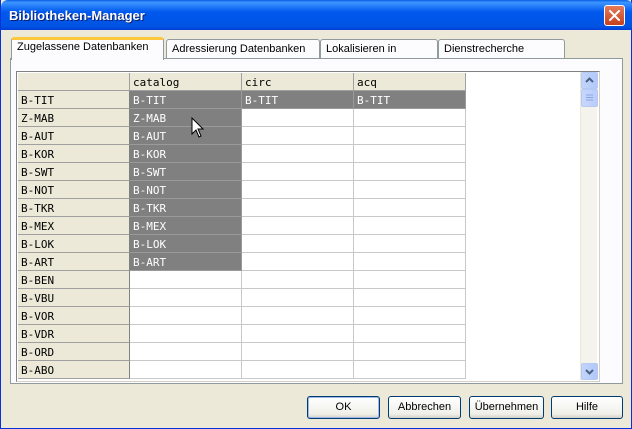 This screenshot has height=429, width=632. I want to click on scroll-thumb, so click(589, 98).